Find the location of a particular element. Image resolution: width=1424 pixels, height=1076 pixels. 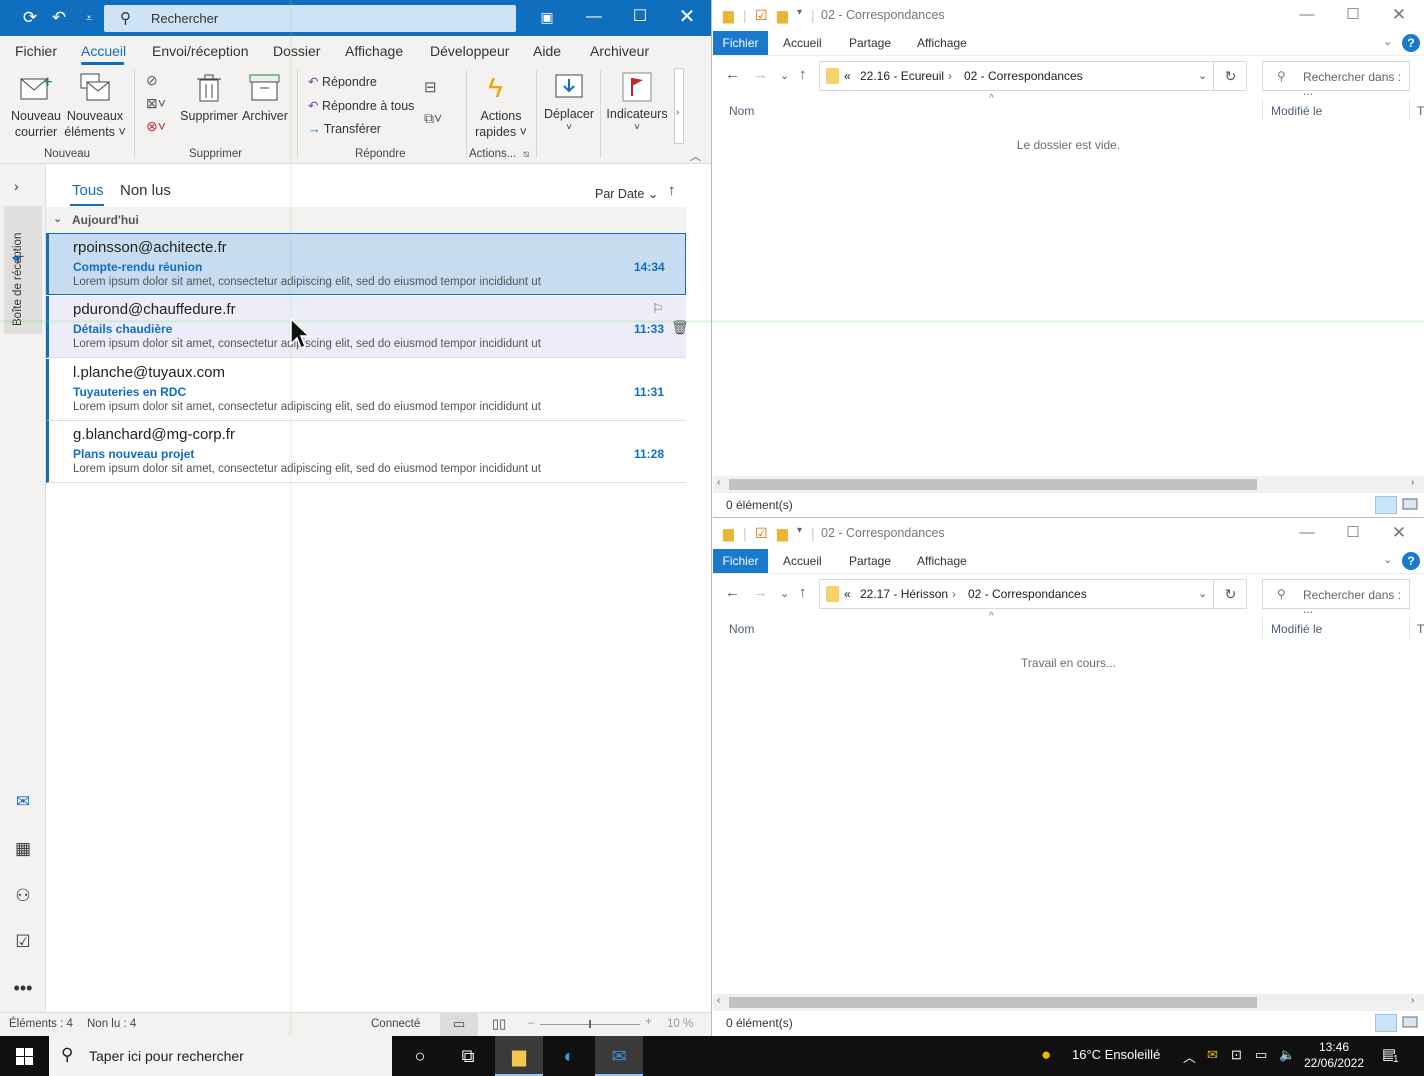

up-icon: ↑ is located at coordinates (803, 592).